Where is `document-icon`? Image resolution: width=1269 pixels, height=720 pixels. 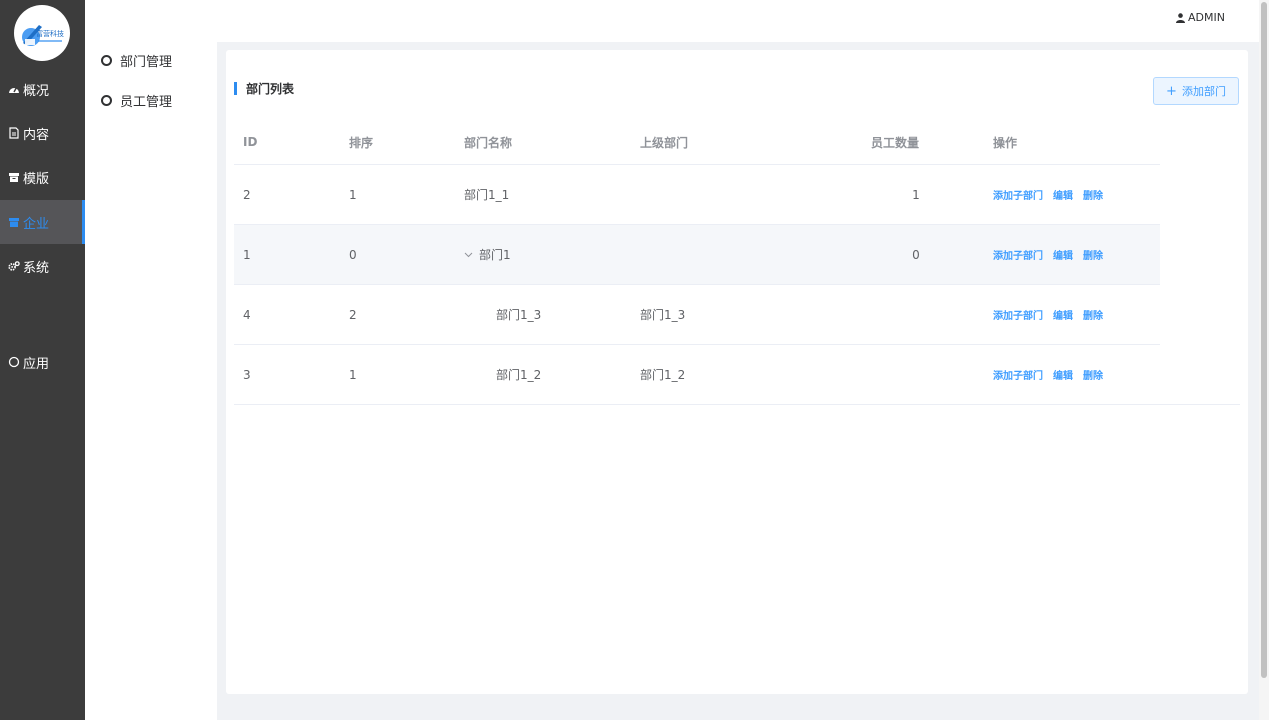
document-icon is located at coordinates (14, 133).